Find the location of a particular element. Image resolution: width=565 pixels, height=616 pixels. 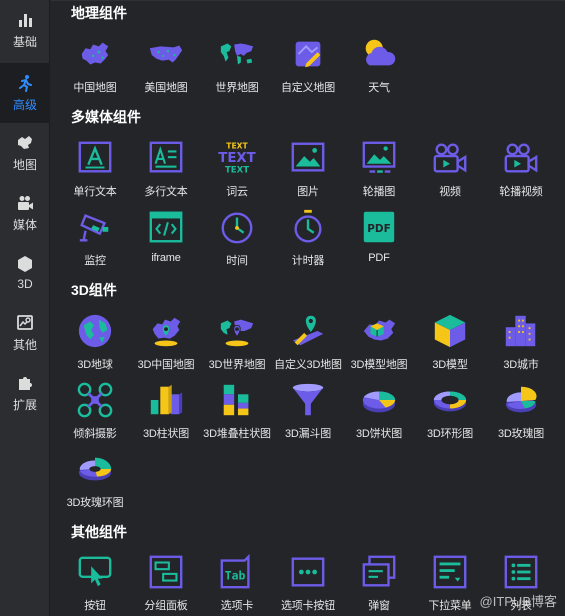

component-oblique-photography: 倾斜摄影 is located at coordinates (95, 411).